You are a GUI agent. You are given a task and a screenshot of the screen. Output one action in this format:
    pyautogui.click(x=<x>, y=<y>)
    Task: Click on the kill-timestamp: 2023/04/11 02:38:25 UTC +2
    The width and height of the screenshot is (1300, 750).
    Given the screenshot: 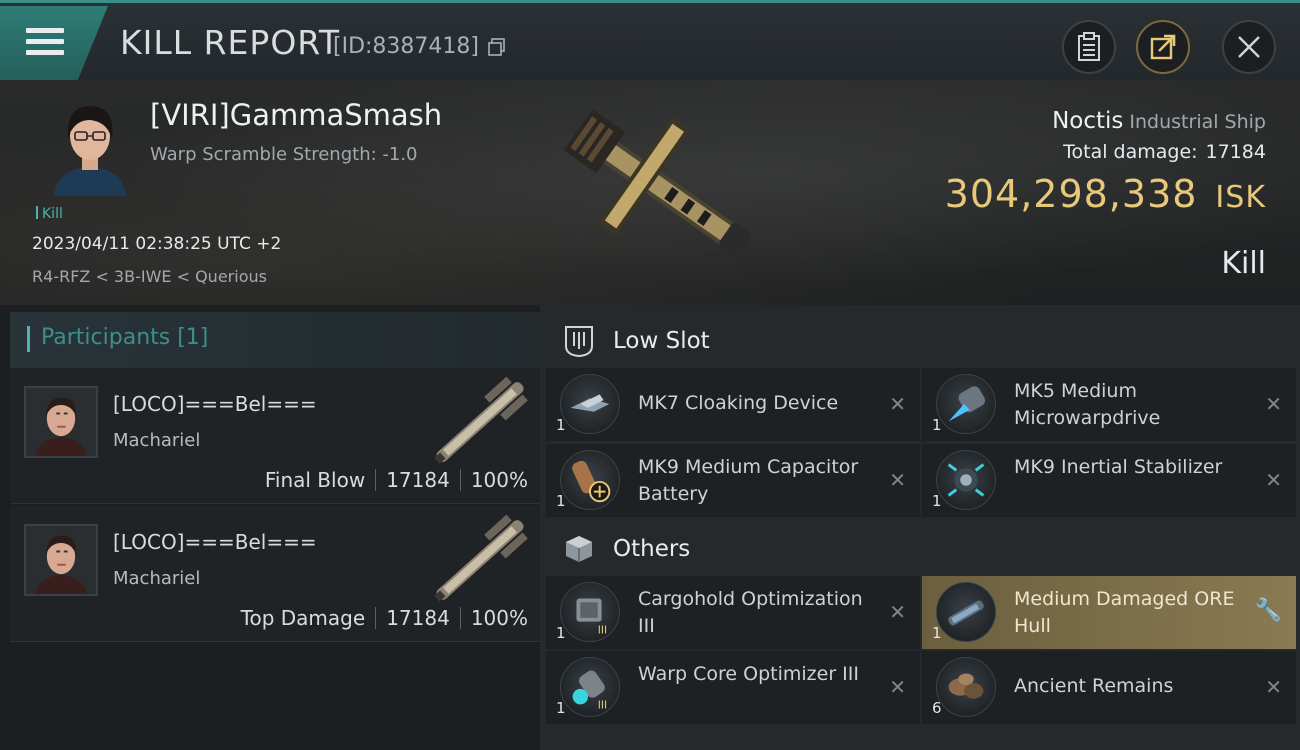 What is the action you would take?
    pyautogui.click(x=157, y=244)
    